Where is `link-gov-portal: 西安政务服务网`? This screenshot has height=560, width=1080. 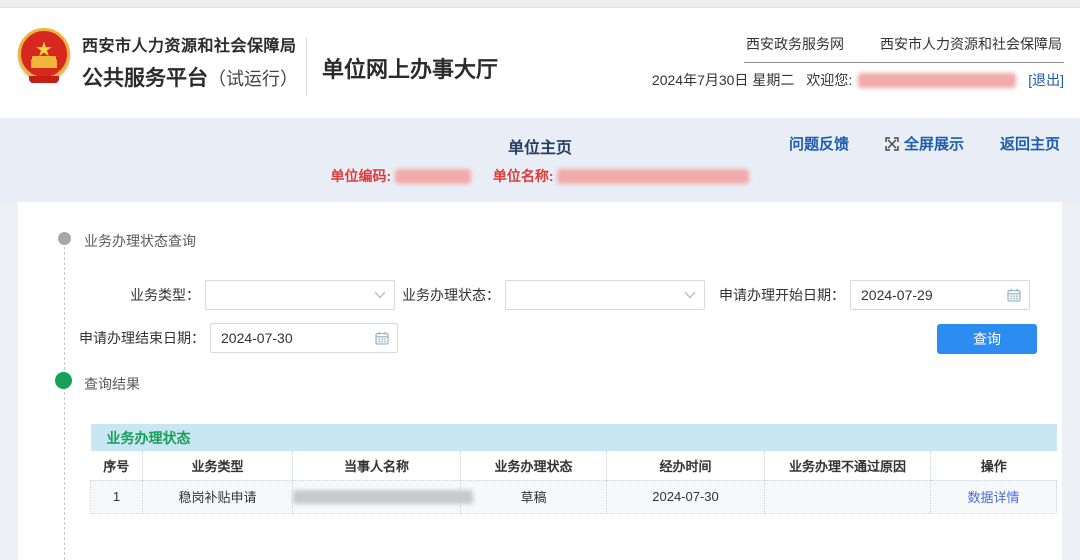 link-gov-portal: 西安政务服务网 is located at coordinates (795, 44).